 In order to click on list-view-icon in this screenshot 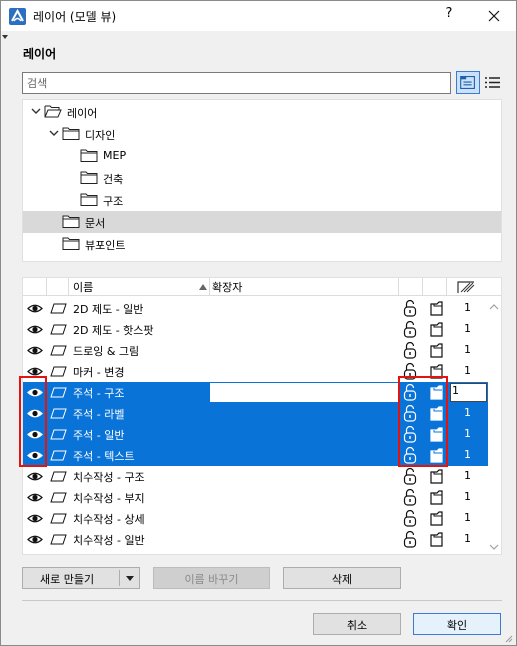, I will do `click(492, 82)`.